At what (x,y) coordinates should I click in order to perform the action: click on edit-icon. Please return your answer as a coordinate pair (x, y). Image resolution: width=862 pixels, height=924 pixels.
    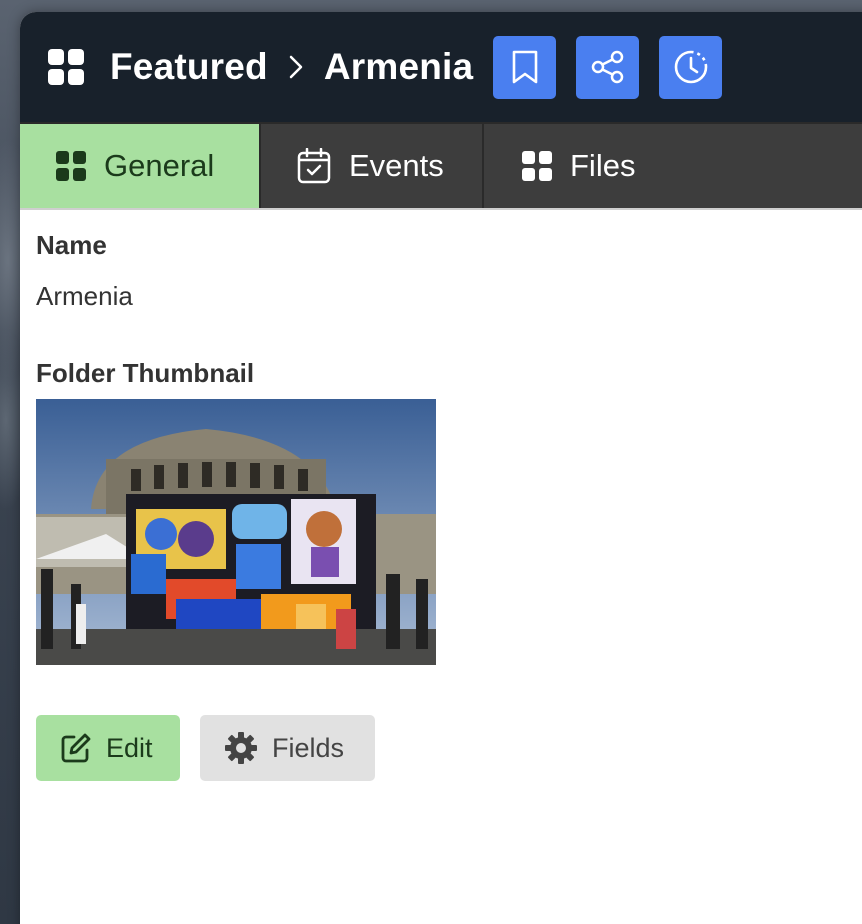
    Looking at the image, I should click on (76, 748).